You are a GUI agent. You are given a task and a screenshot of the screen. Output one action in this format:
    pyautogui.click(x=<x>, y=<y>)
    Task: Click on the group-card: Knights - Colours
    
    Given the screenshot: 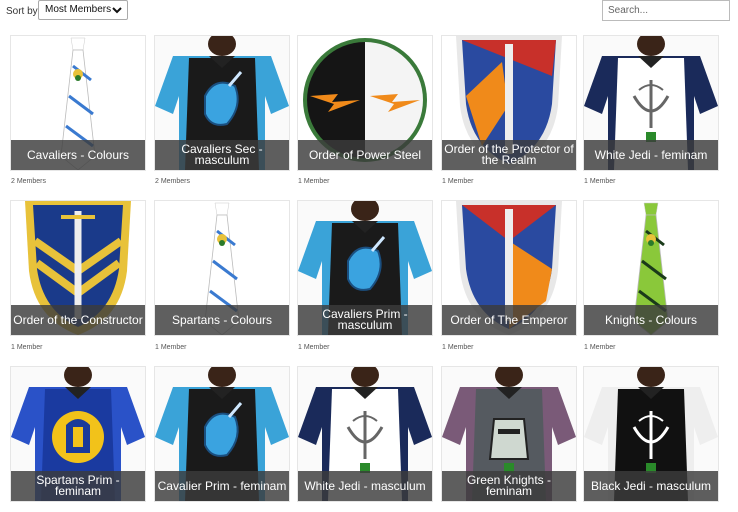 What is the action you would take?
    pyautogui.click(x=651, y=268)
    